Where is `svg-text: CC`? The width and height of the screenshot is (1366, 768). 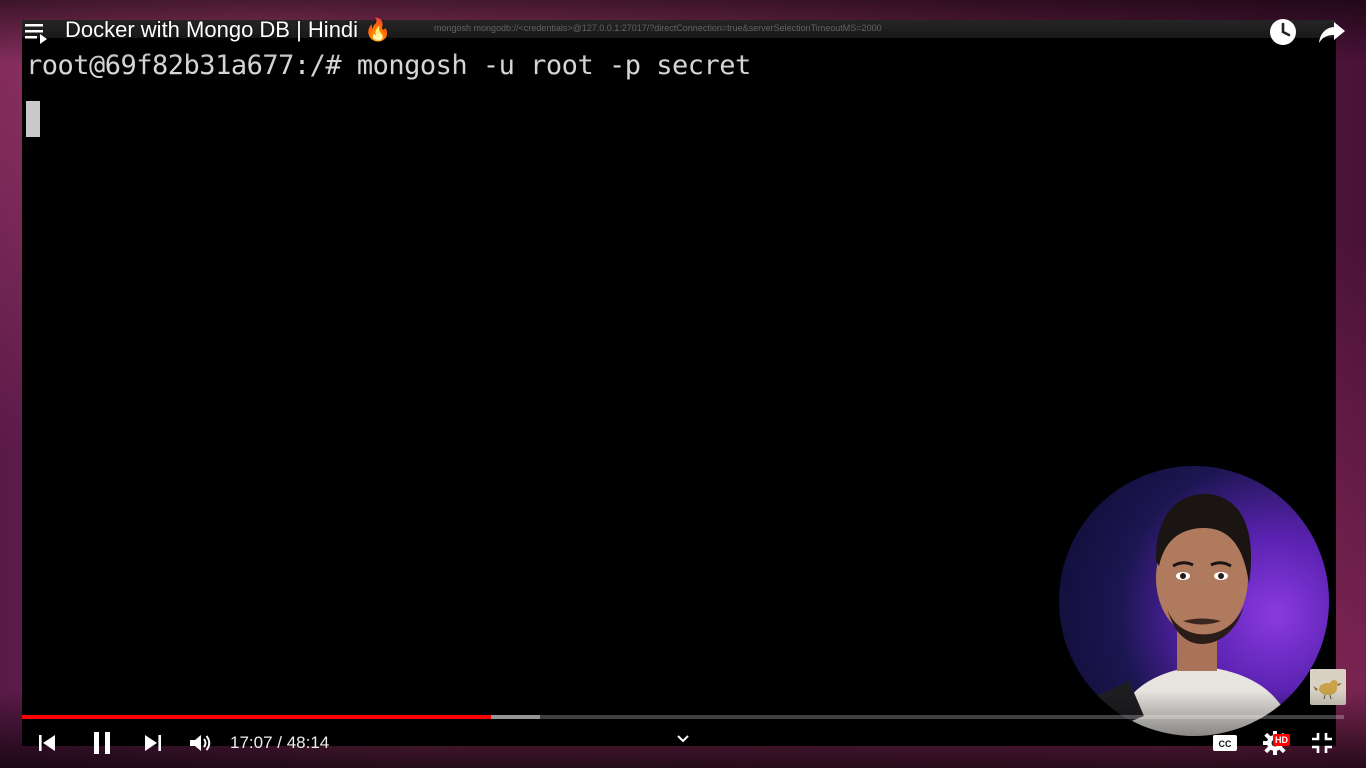
svg-text: CC is located at coordinates (1225, 744).